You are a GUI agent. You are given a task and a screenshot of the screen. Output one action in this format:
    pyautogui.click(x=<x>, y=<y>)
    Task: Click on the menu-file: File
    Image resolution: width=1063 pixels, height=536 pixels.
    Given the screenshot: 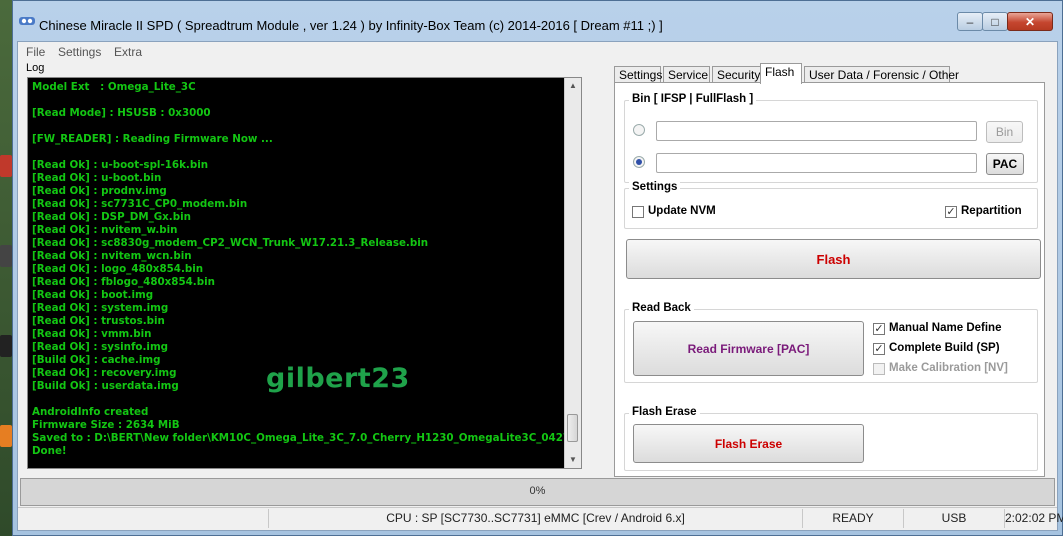 What is the action you would take?
    pyautogui.click(x=35, y=52)
    